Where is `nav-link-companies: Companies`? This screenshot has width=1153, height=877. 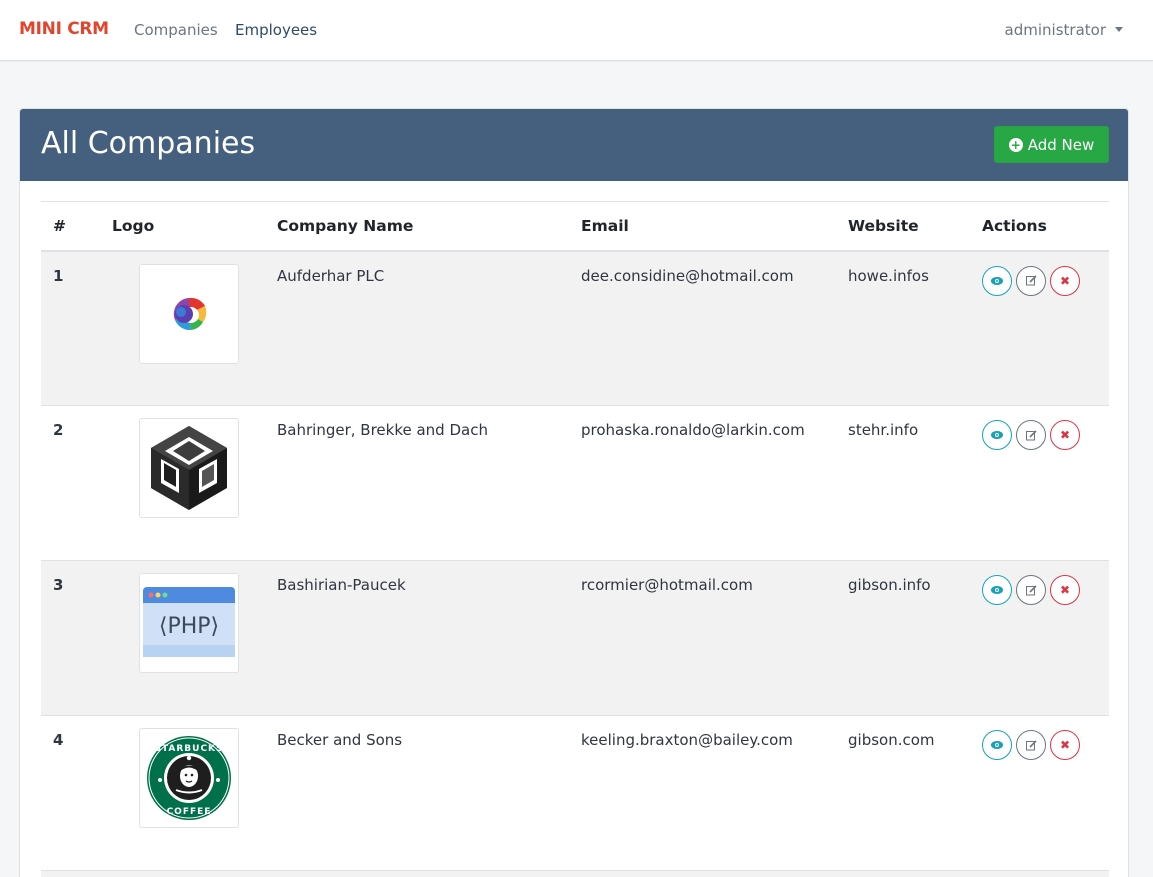 nav-link-companies: Companies is located at coordinates (176, 30).